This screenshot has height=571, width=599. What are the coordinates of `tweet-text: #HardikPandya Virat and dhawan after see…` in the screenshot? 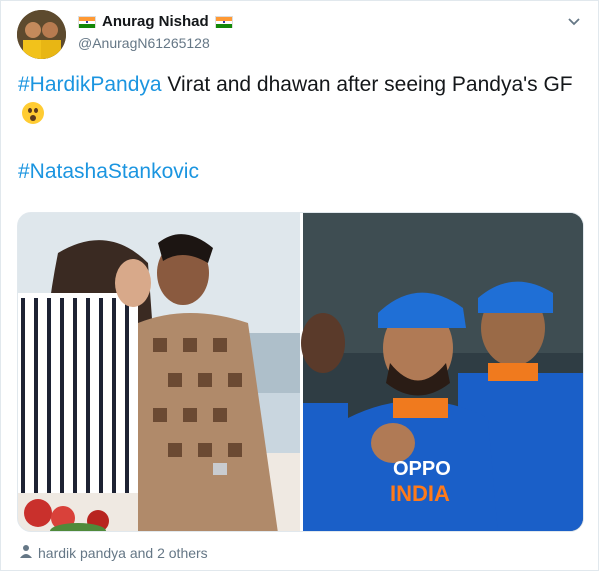 It's located at (303, 100).